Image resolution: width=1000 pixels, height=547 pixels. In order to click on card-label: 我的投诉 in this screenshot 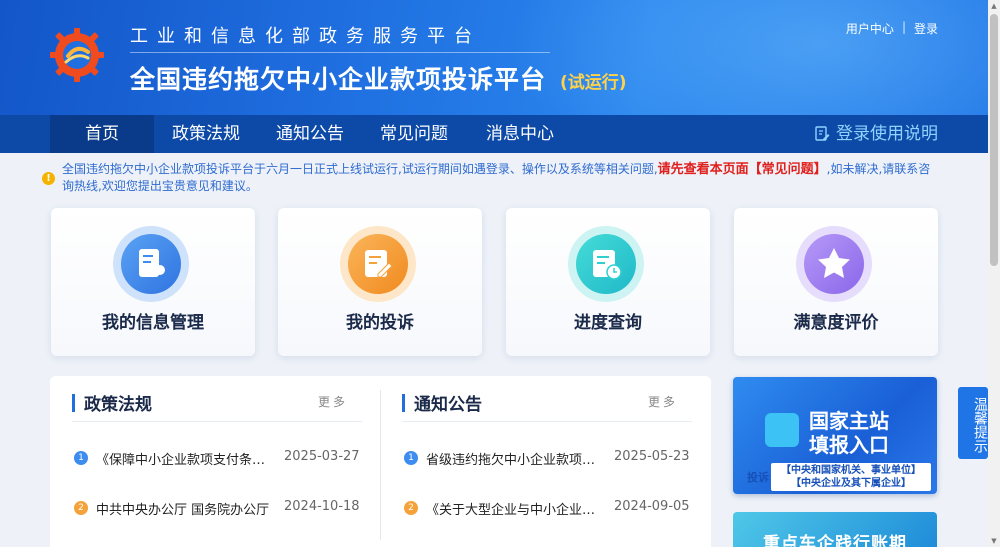, I will do `click(380, 323)`.